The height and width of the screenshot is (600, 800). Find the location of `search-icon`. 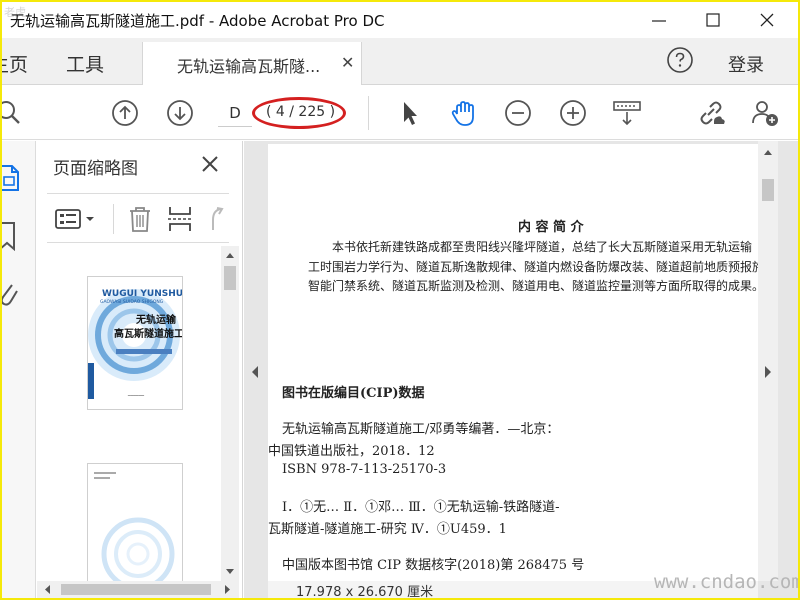

search-icon is located at coordinates (14, 113).